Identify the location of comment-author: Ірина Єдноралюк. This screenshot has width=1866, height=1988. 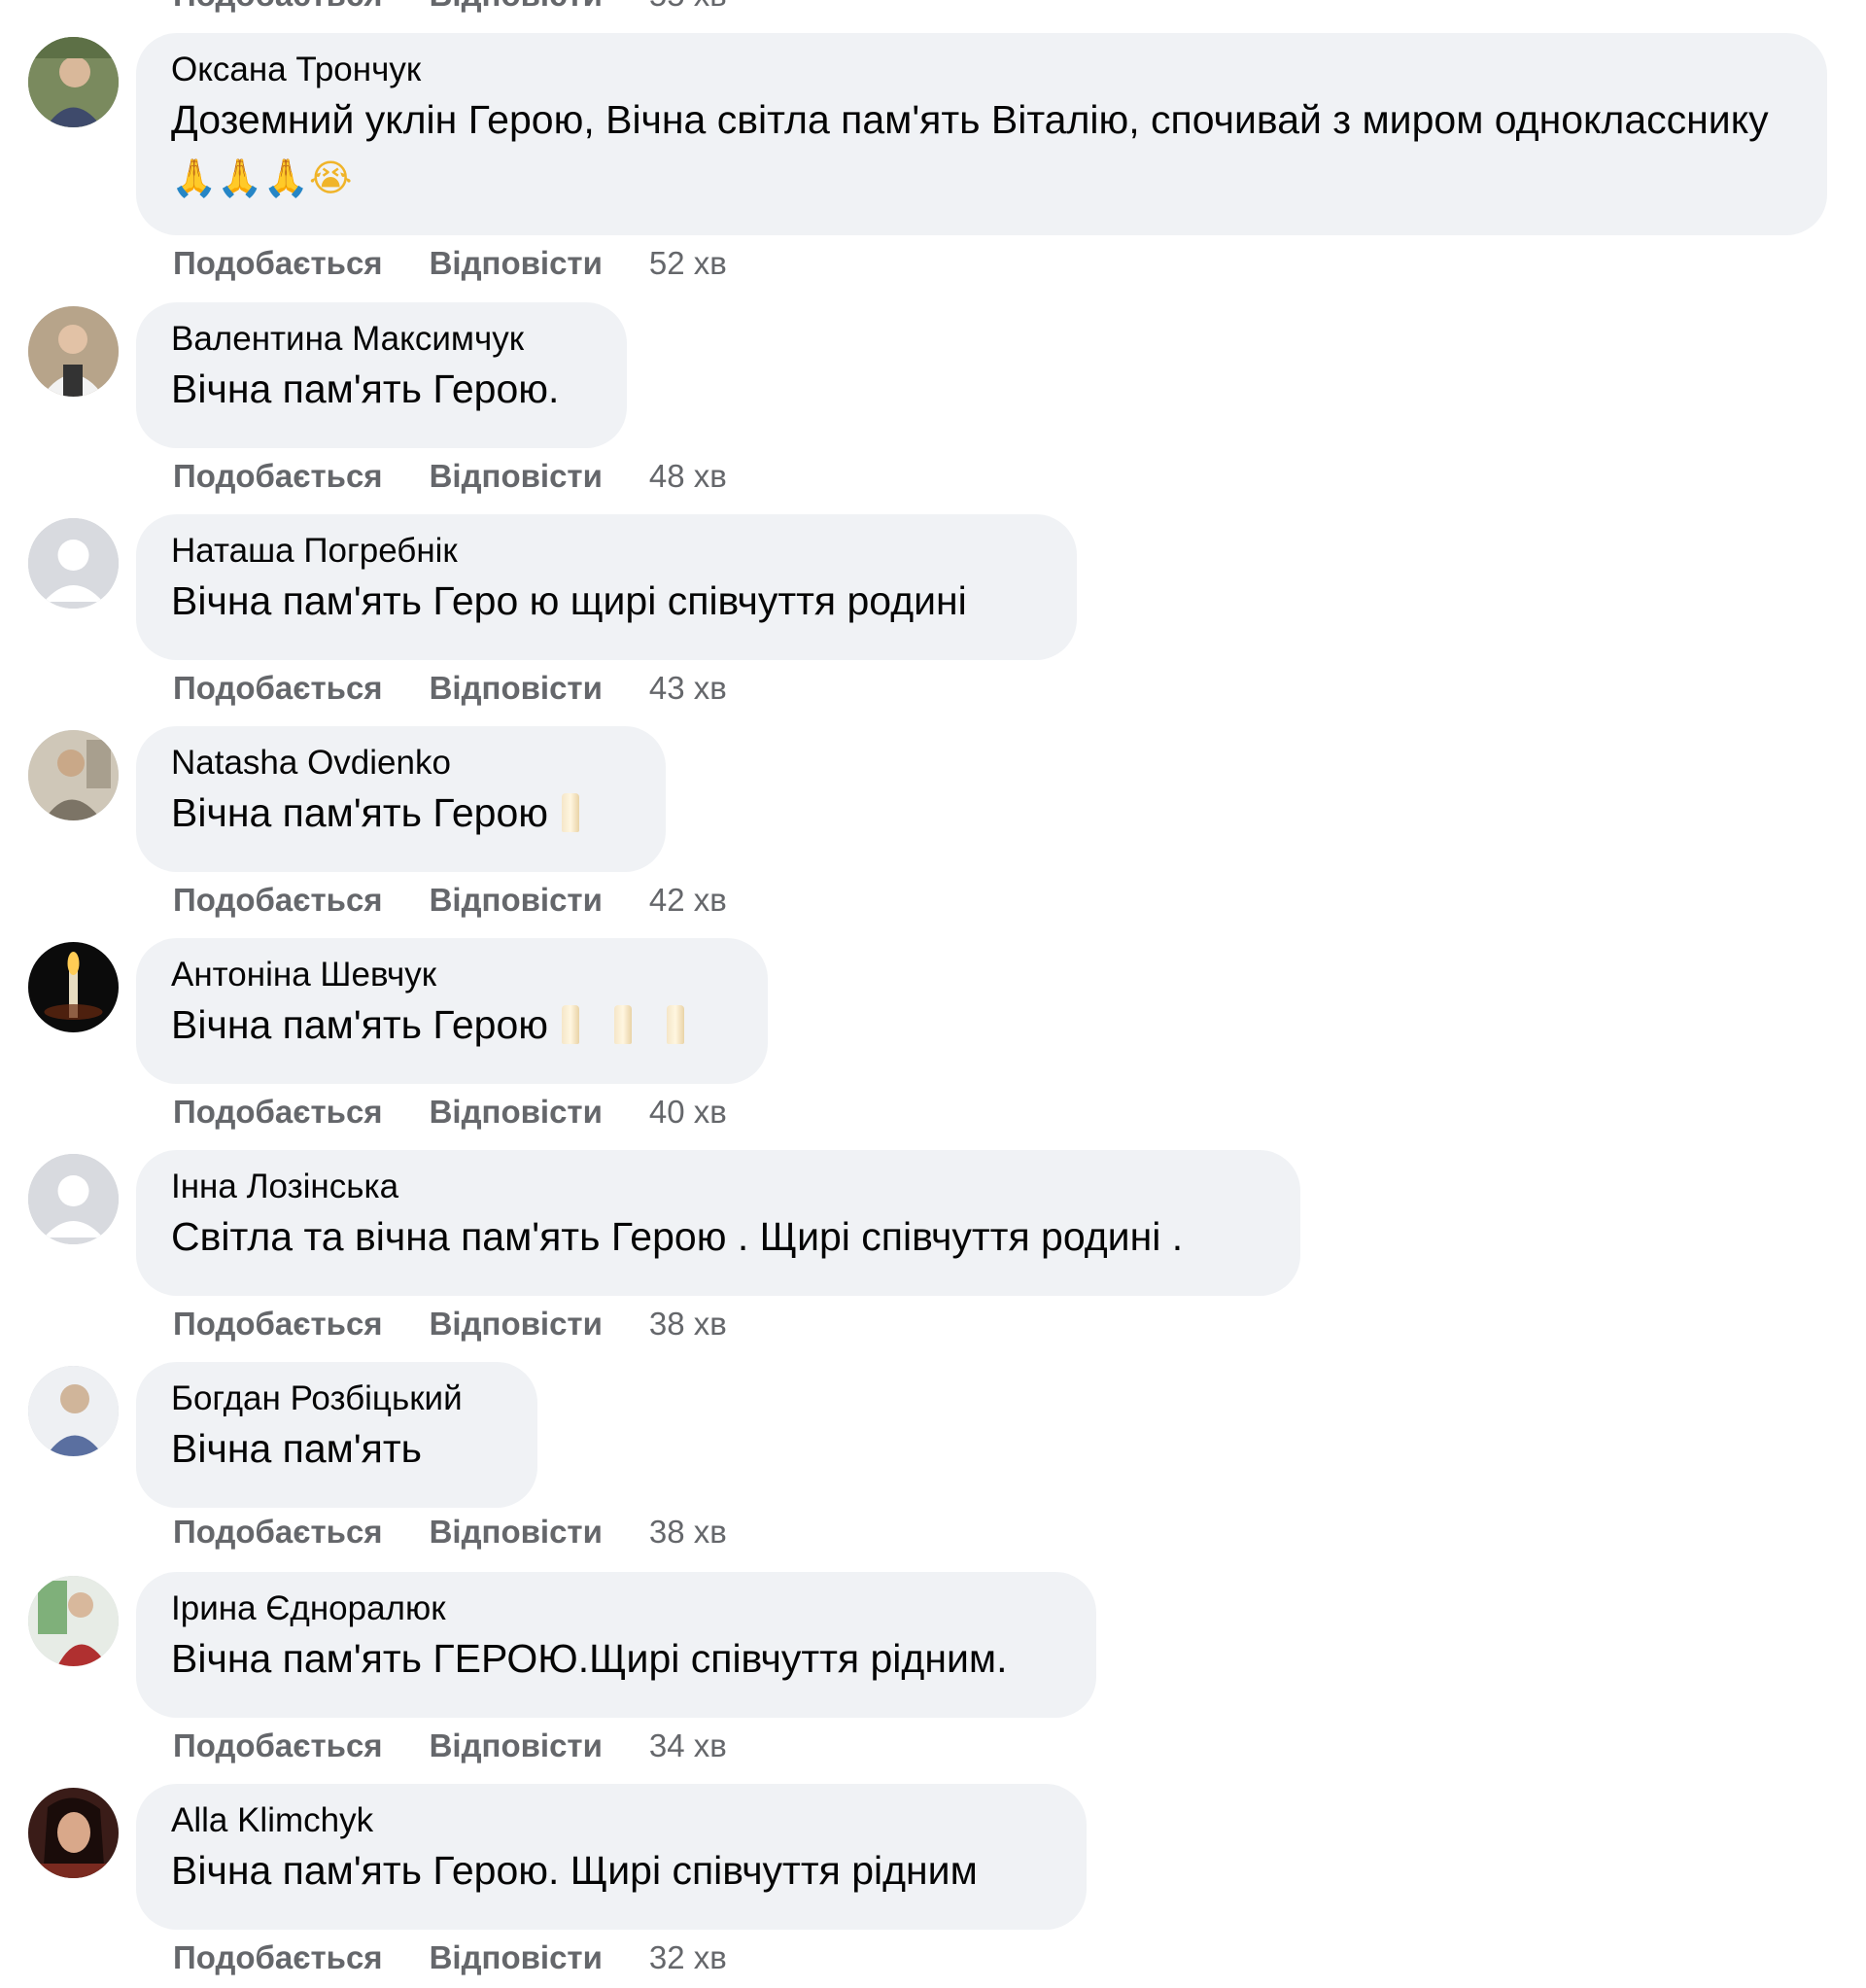
(616, 1608).